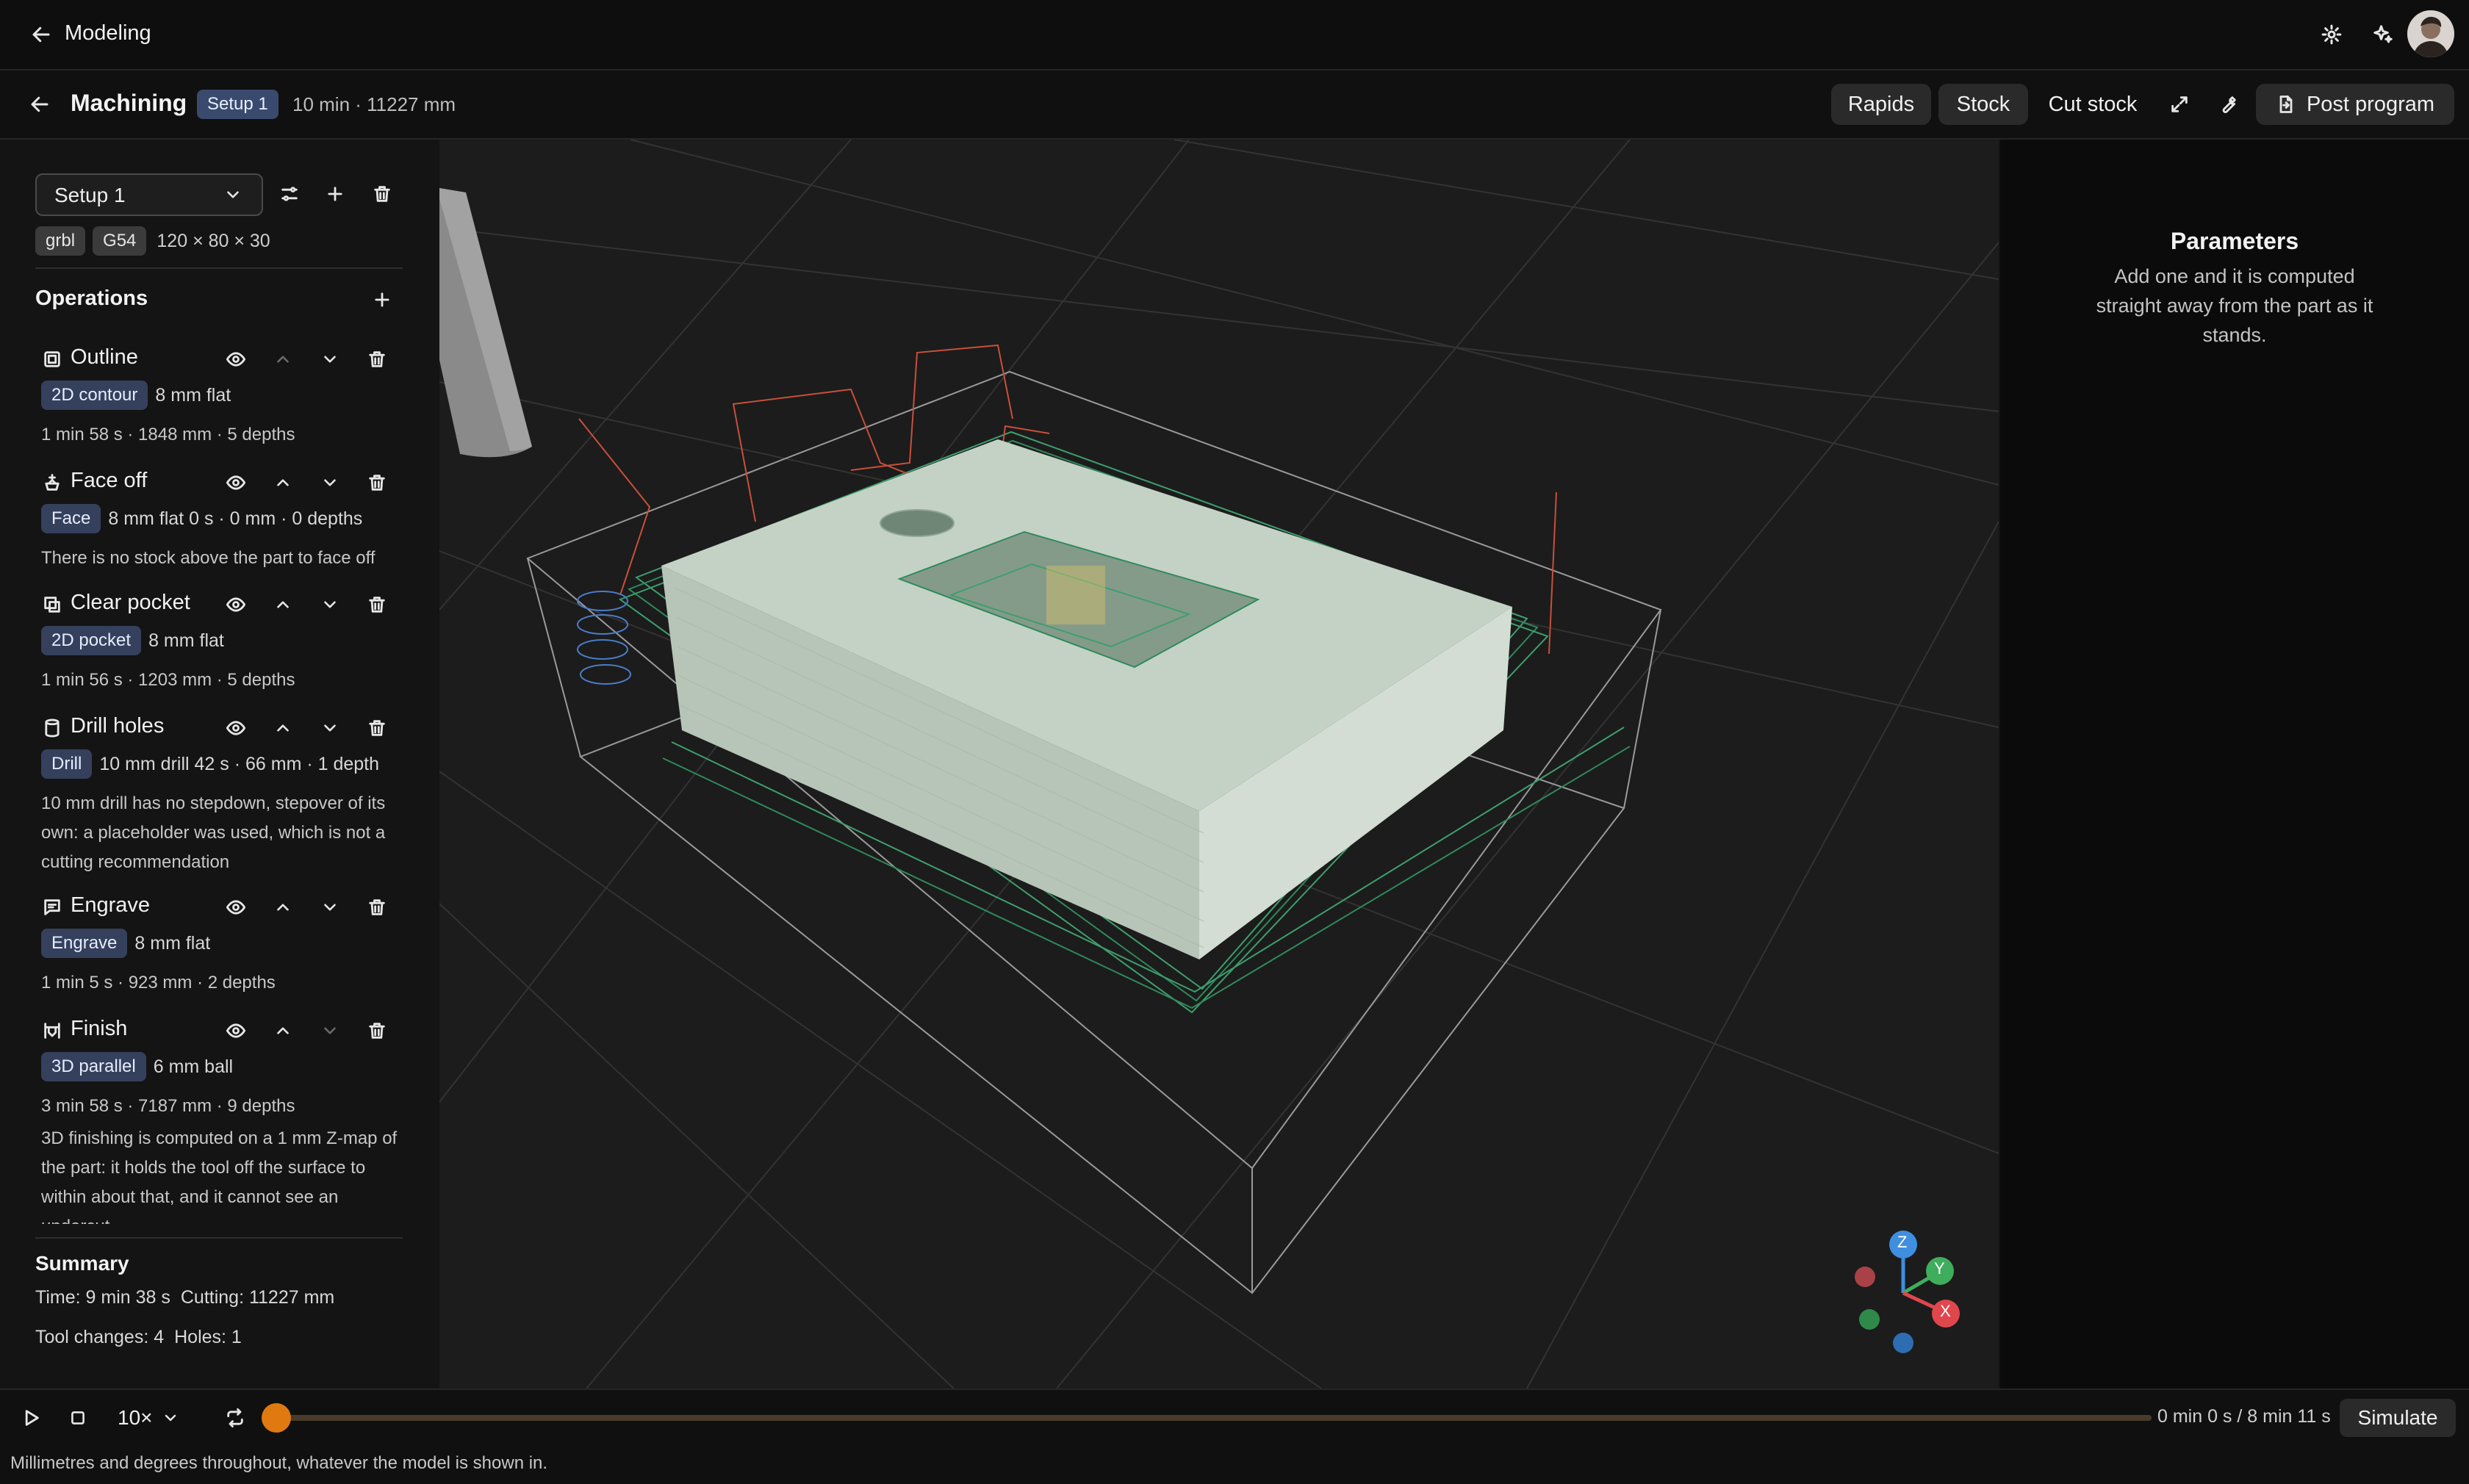  I want to click on stock-size: 120 × 80 × 30, so click(214, 240).